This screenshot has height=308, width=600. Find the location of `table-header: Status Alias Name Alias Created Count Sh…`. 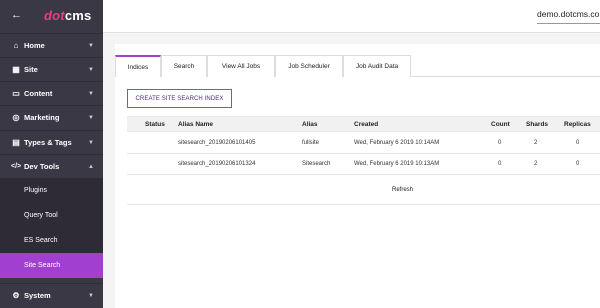

table-header: Status Alias Name Alias Created Count Sh… is located at coordinates (363, 124).